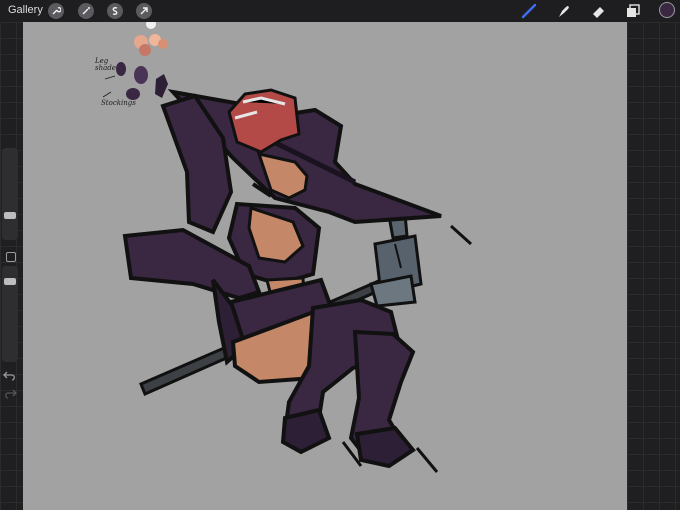 This screenshot has width=680, height=510. What do you see at coordinates (599, 11) in the screenshot?
I see `eraser-icon` at bounding box center [599, 11].